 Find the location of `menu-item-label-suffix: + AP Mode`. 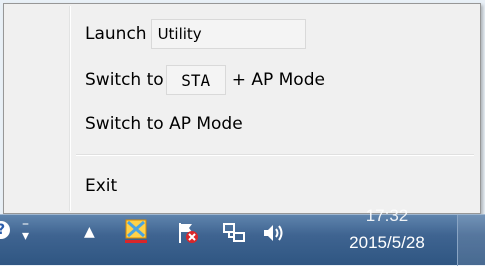

menu-item-label-suffix: + AP Mode is located at coordinates (278, 80).